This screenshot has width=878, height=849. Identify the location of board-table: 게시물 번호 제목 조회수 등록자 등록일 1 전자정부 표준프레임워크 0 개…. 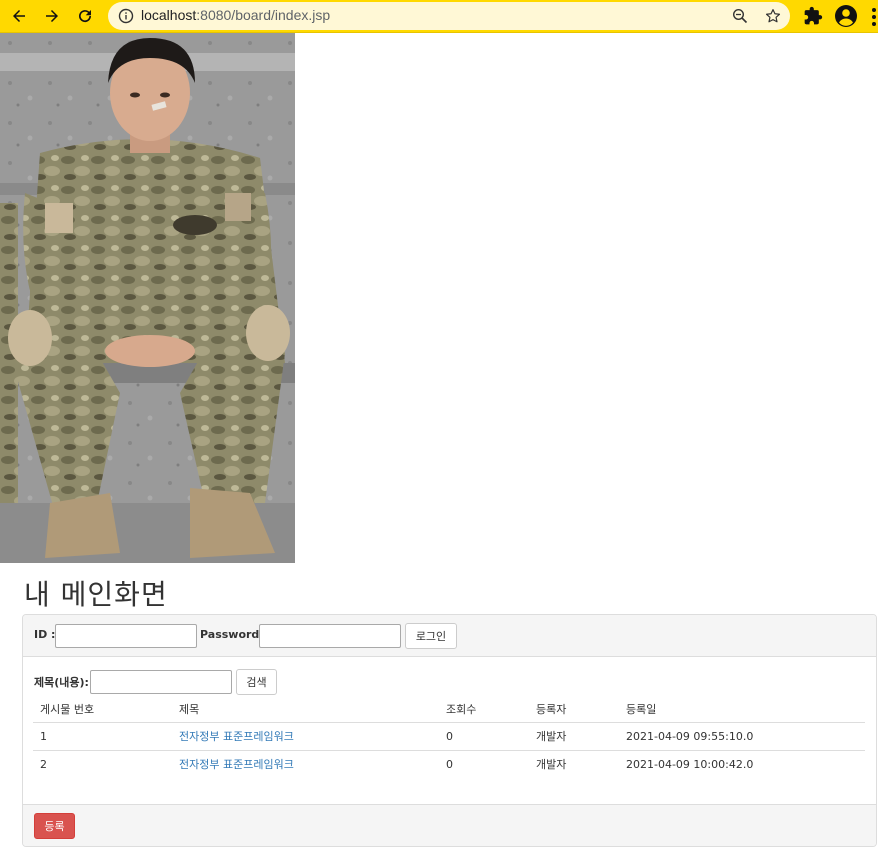
(449, 737).